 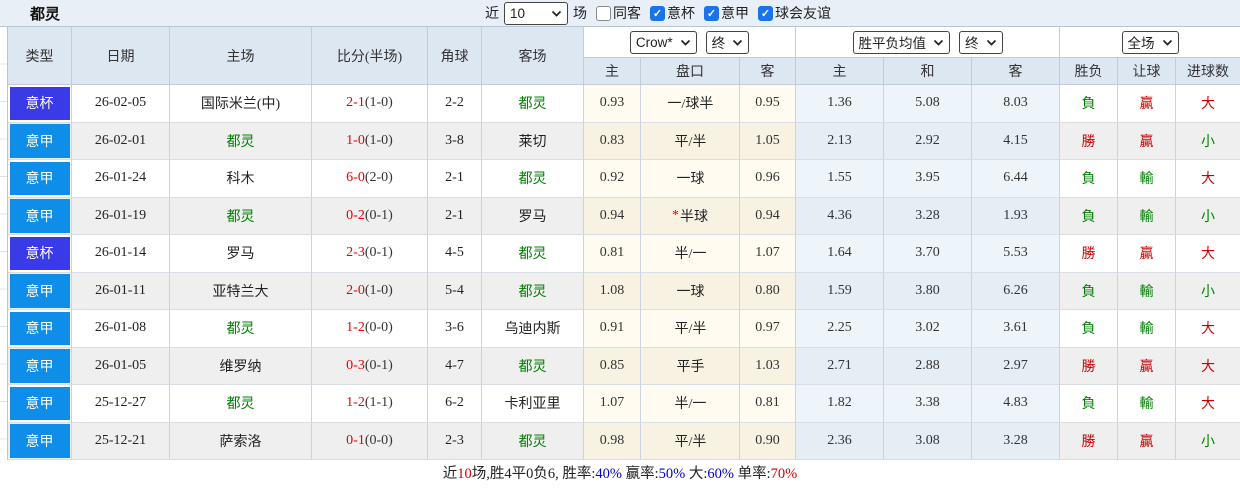 What do you see at coordinates (40, 104) in the screenshot?
I see `competition-type-cell: 意杯` at bounding box center [40, 104].